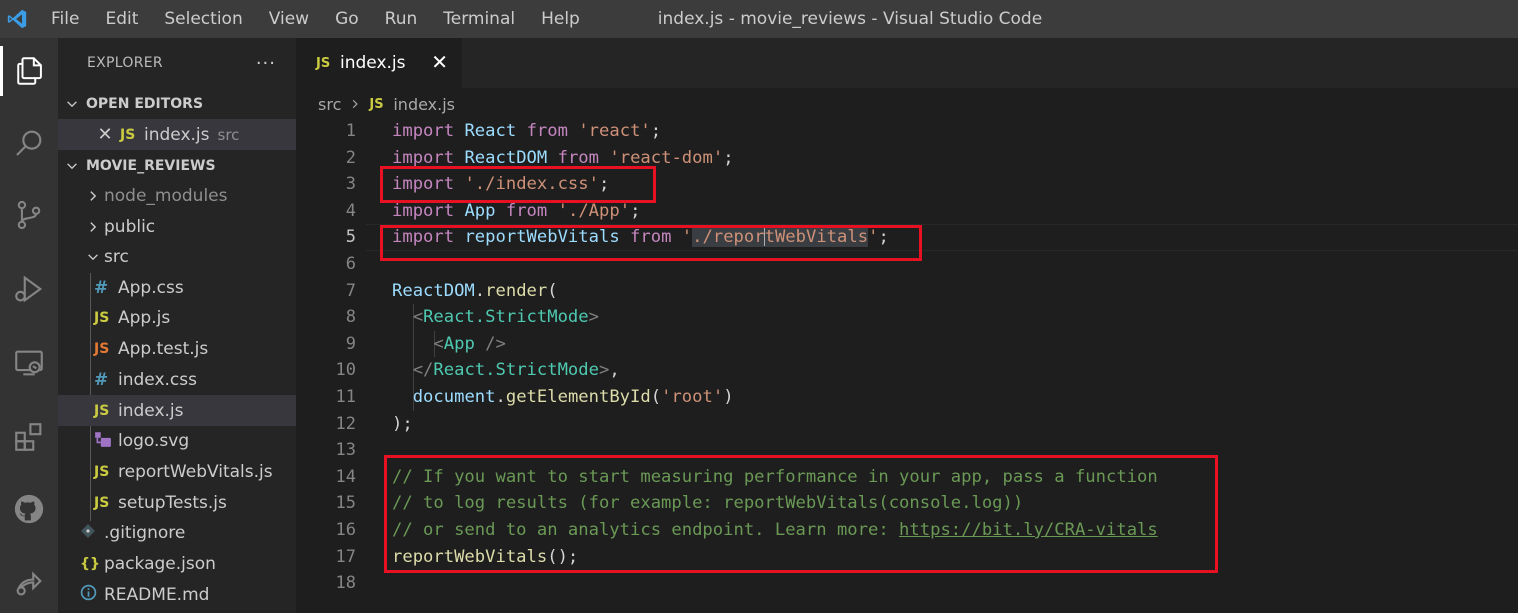 The image size is (1518, 613). Describe the element at coordinates (29, 289) in the screenshot. I see `run-debug-icon` at that location.